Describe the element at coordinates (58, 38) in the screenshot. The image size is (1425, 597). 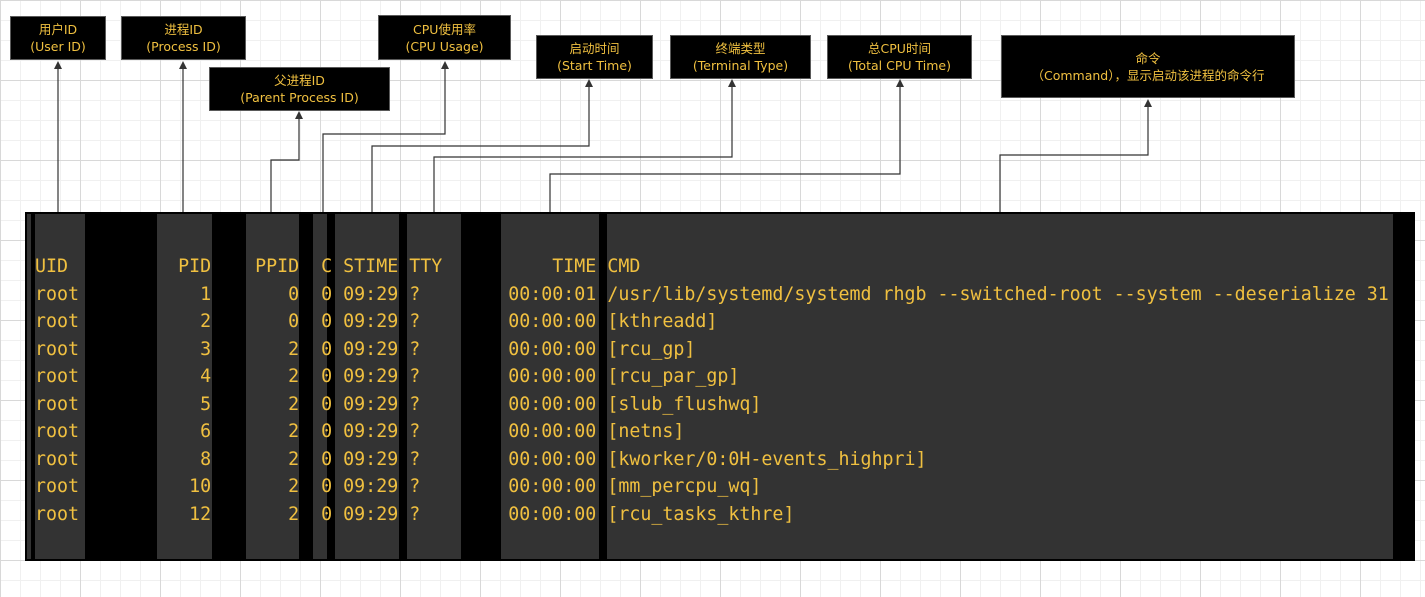
I see `uid-label-box: 用户ID (User ID)` at that location.